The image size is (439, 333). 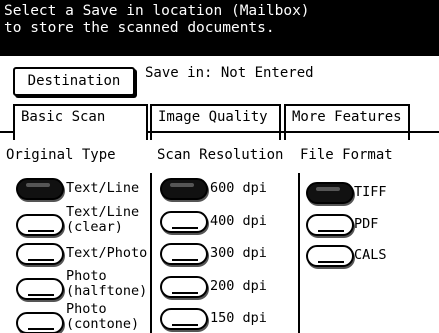 I want to click on tab-basic-scan: Basic Scan, so click(x=80, y=122).